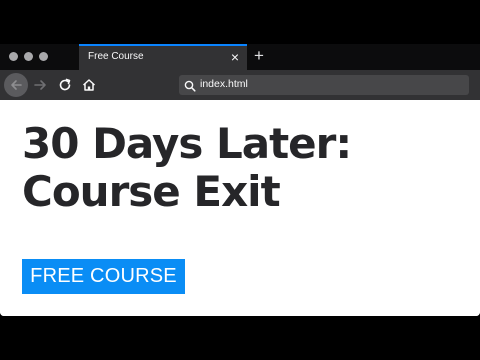 Image resolution: width=480 pixels, height=360 pixels. What do you see at coordinates (224, 84) in the screenshot?
I see `url-text: index.html` at bounding box center [224, 84].